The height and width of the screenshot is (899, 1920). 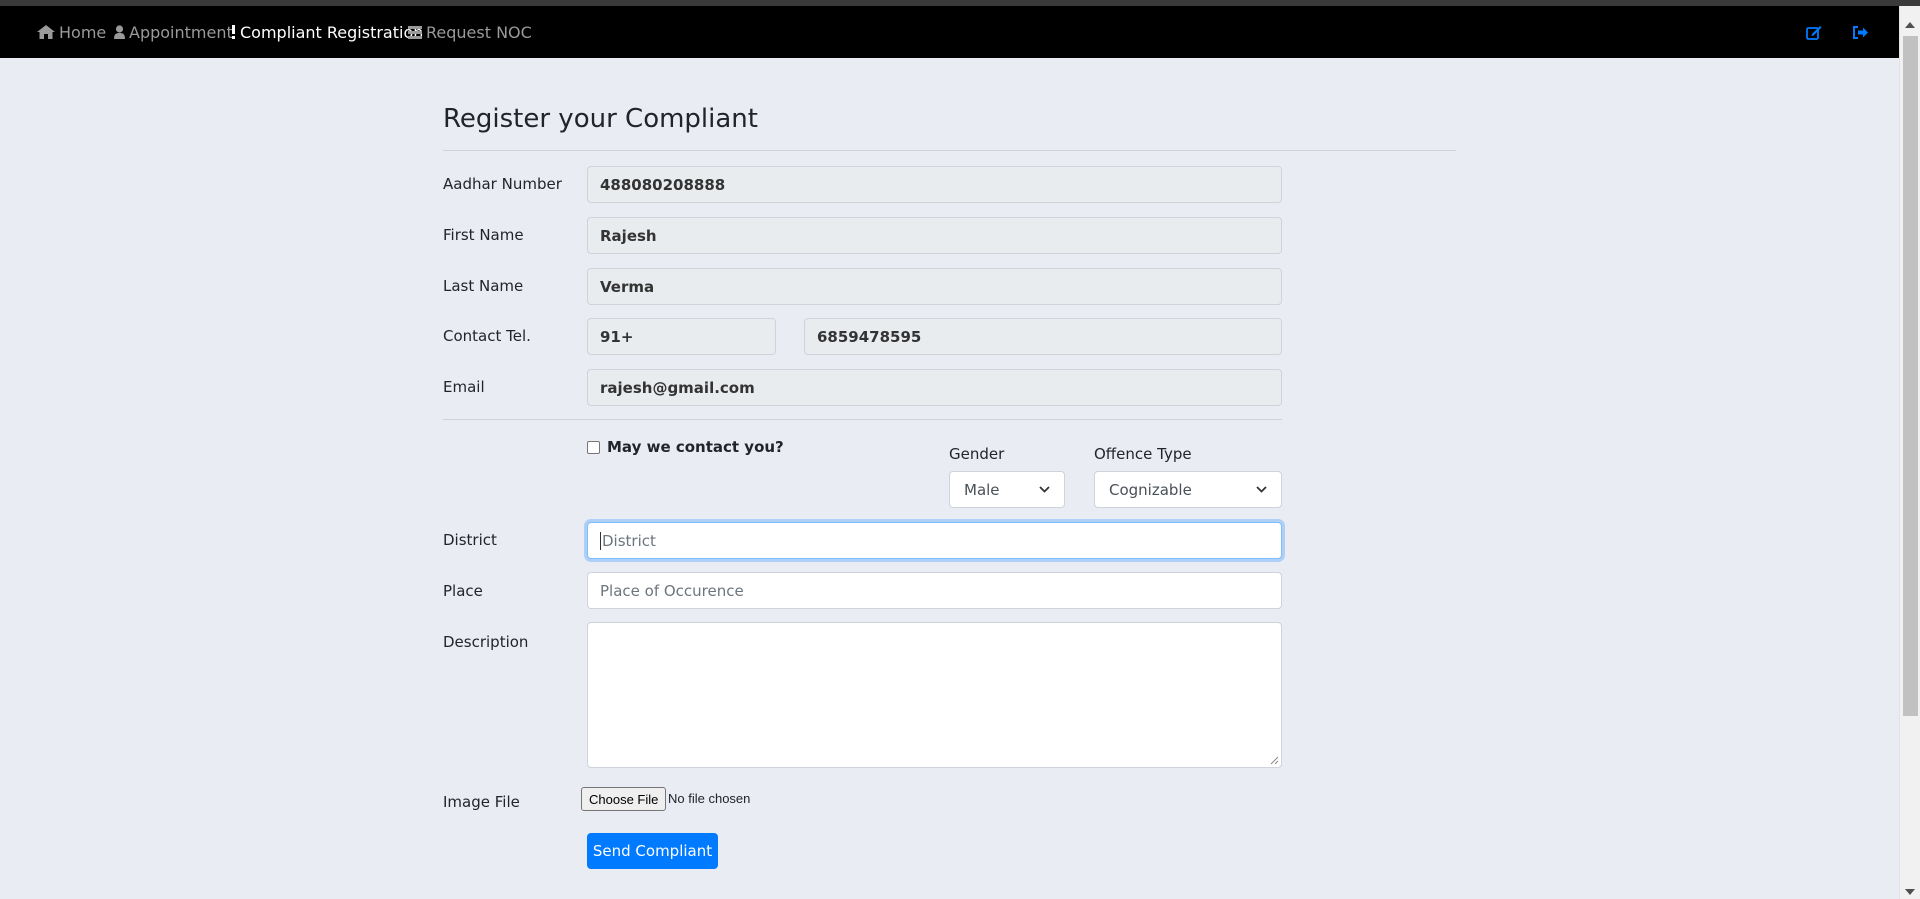 What do you see at coordinates (652, 851) in the screenshot?
I see `send-compliant-button: Send Compliant` at bounding box center [652, 851].